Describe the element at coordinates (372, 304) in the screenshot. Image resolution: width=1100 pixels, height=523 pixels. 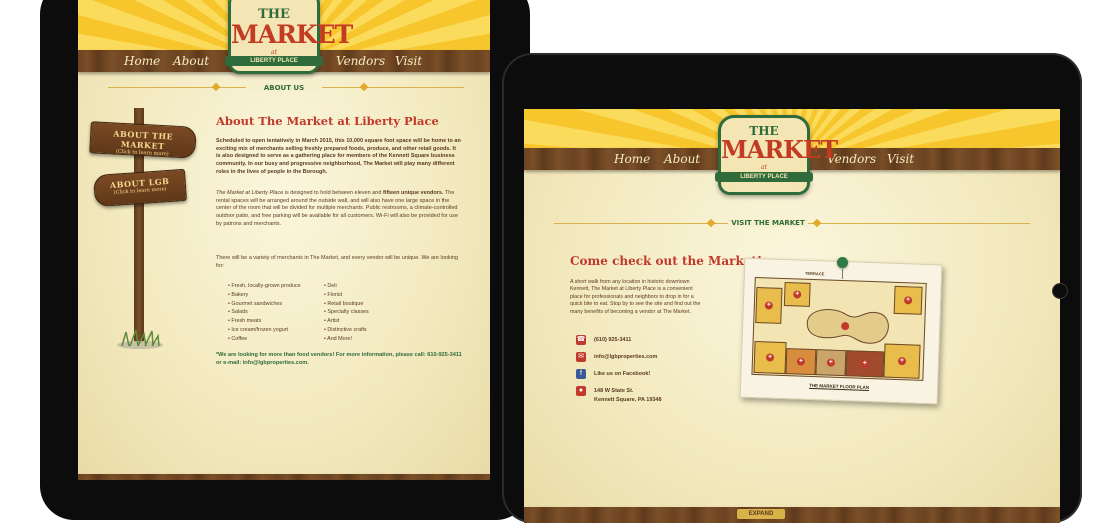
I see `vendor-list-item: Retail boutique` at that location.